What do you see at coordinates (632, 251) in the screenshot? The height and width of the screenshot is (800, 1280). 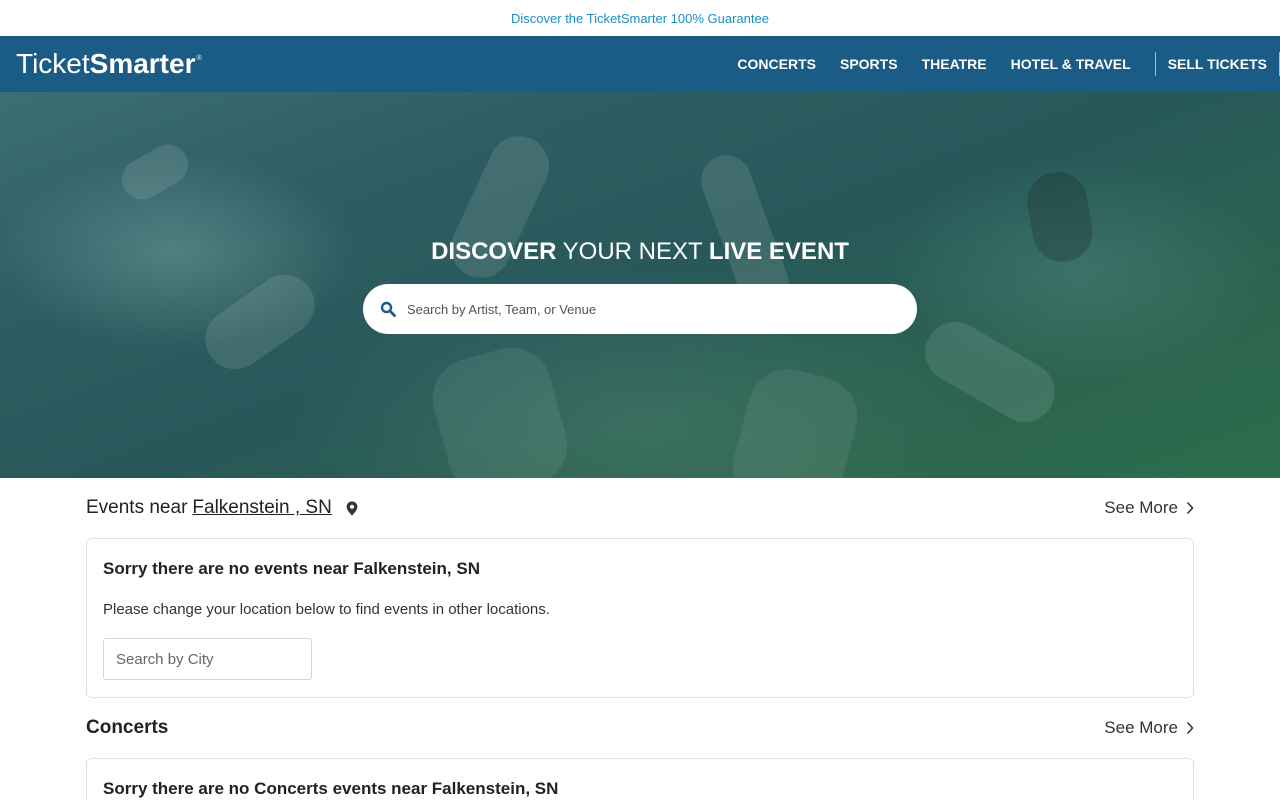 I see `hero-title-your-next: YOUR NEXT` at bounding box center [632, 251].